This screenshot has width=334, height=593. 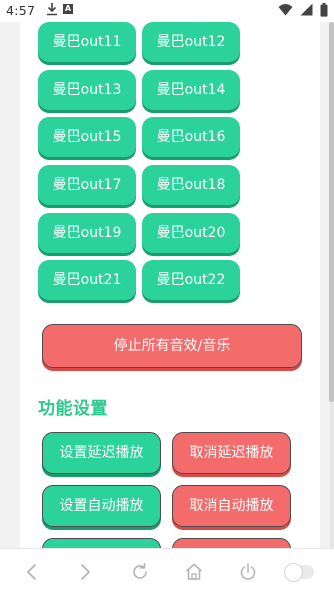 What do you see at coordinates (191, 233) in the screenshot?
I see `out20-button: 曼巴out20` at bounding box center [191, 233].